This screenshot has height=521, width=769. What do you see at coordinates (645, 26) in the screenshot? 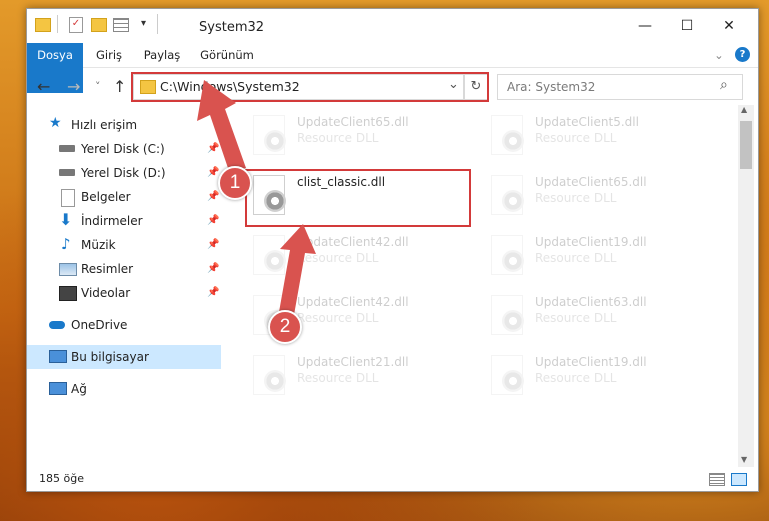
I see `minimize-button: —` at bounding box center [645, 26].